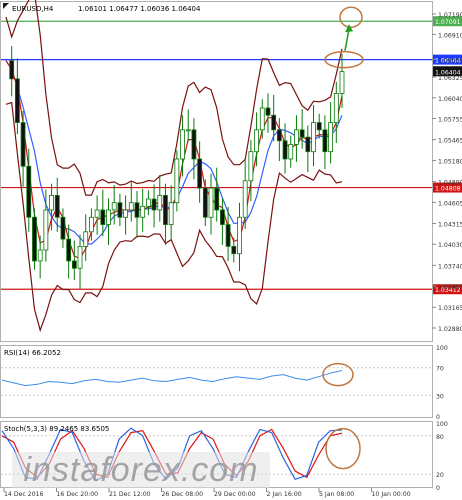 This screenshot has height=500, width=462. I want to click on price-tick-label: 1.03740, so click(450, 266).